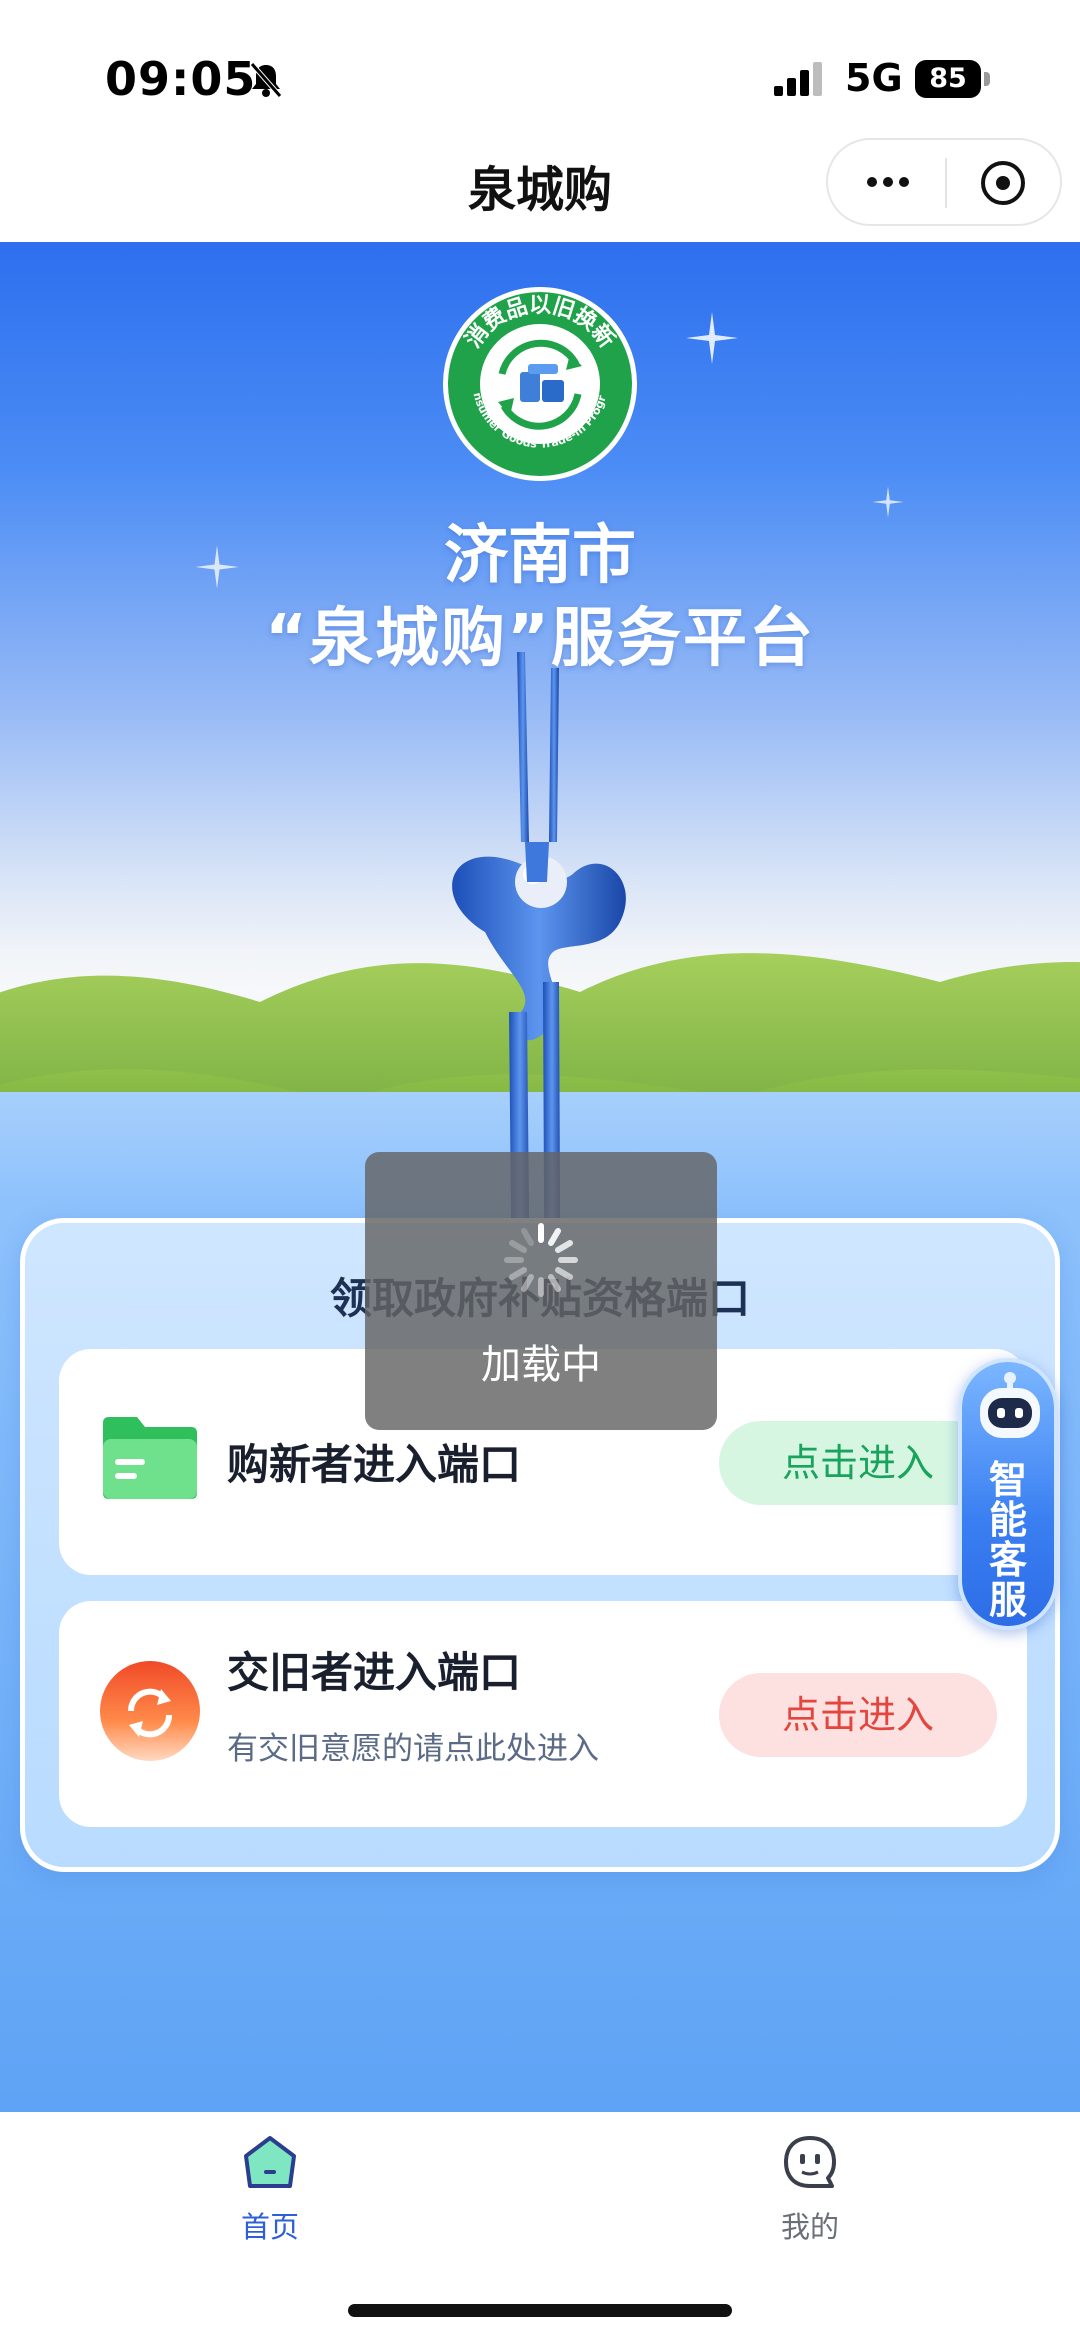 The image size is (1080, 2341). What do you see at coordinates (150, 1711) in the screenshot?
I see `recycle-icon` at bounding box center [150, 1711].